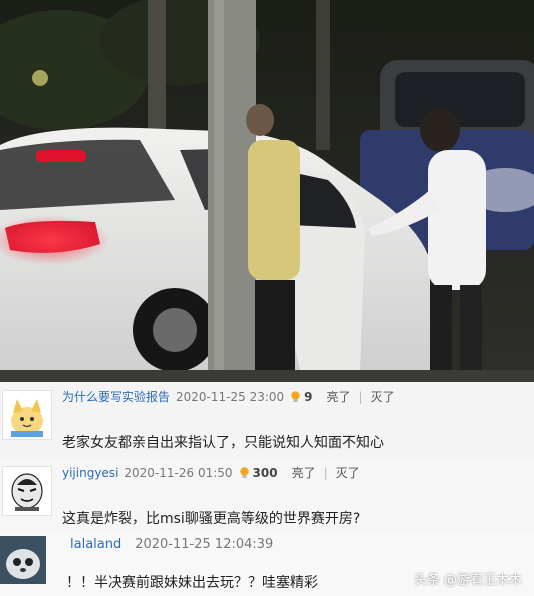  What do you see at coordinates (258, 473) in the screenshot?
I see `like-count: 300` at bounding box center [258, 473].